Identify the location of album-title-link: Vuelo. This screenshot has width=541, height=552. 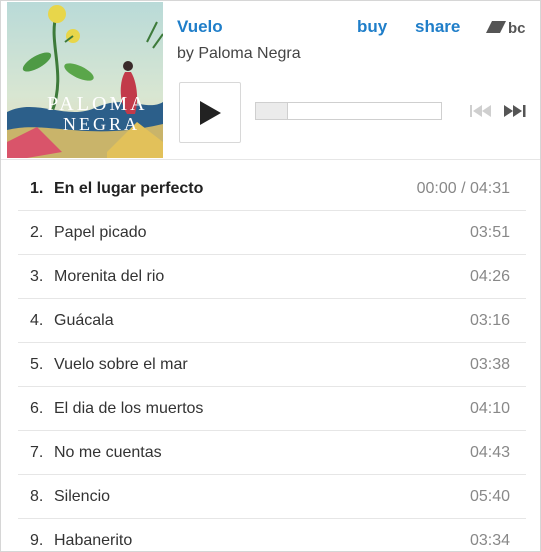
(200, 27).